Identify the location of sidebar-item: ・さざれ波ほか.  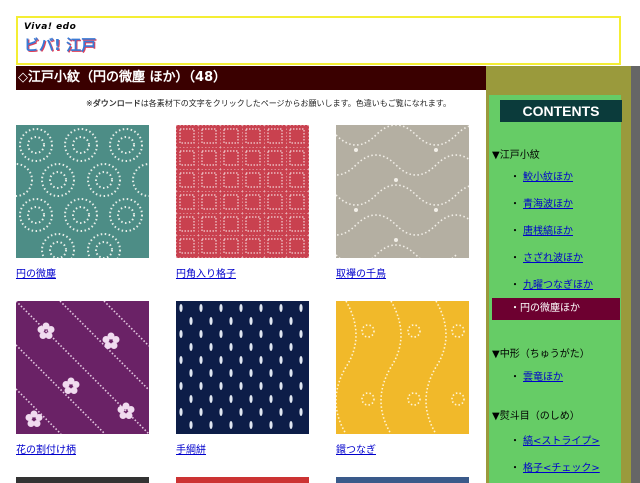
(546, 256).